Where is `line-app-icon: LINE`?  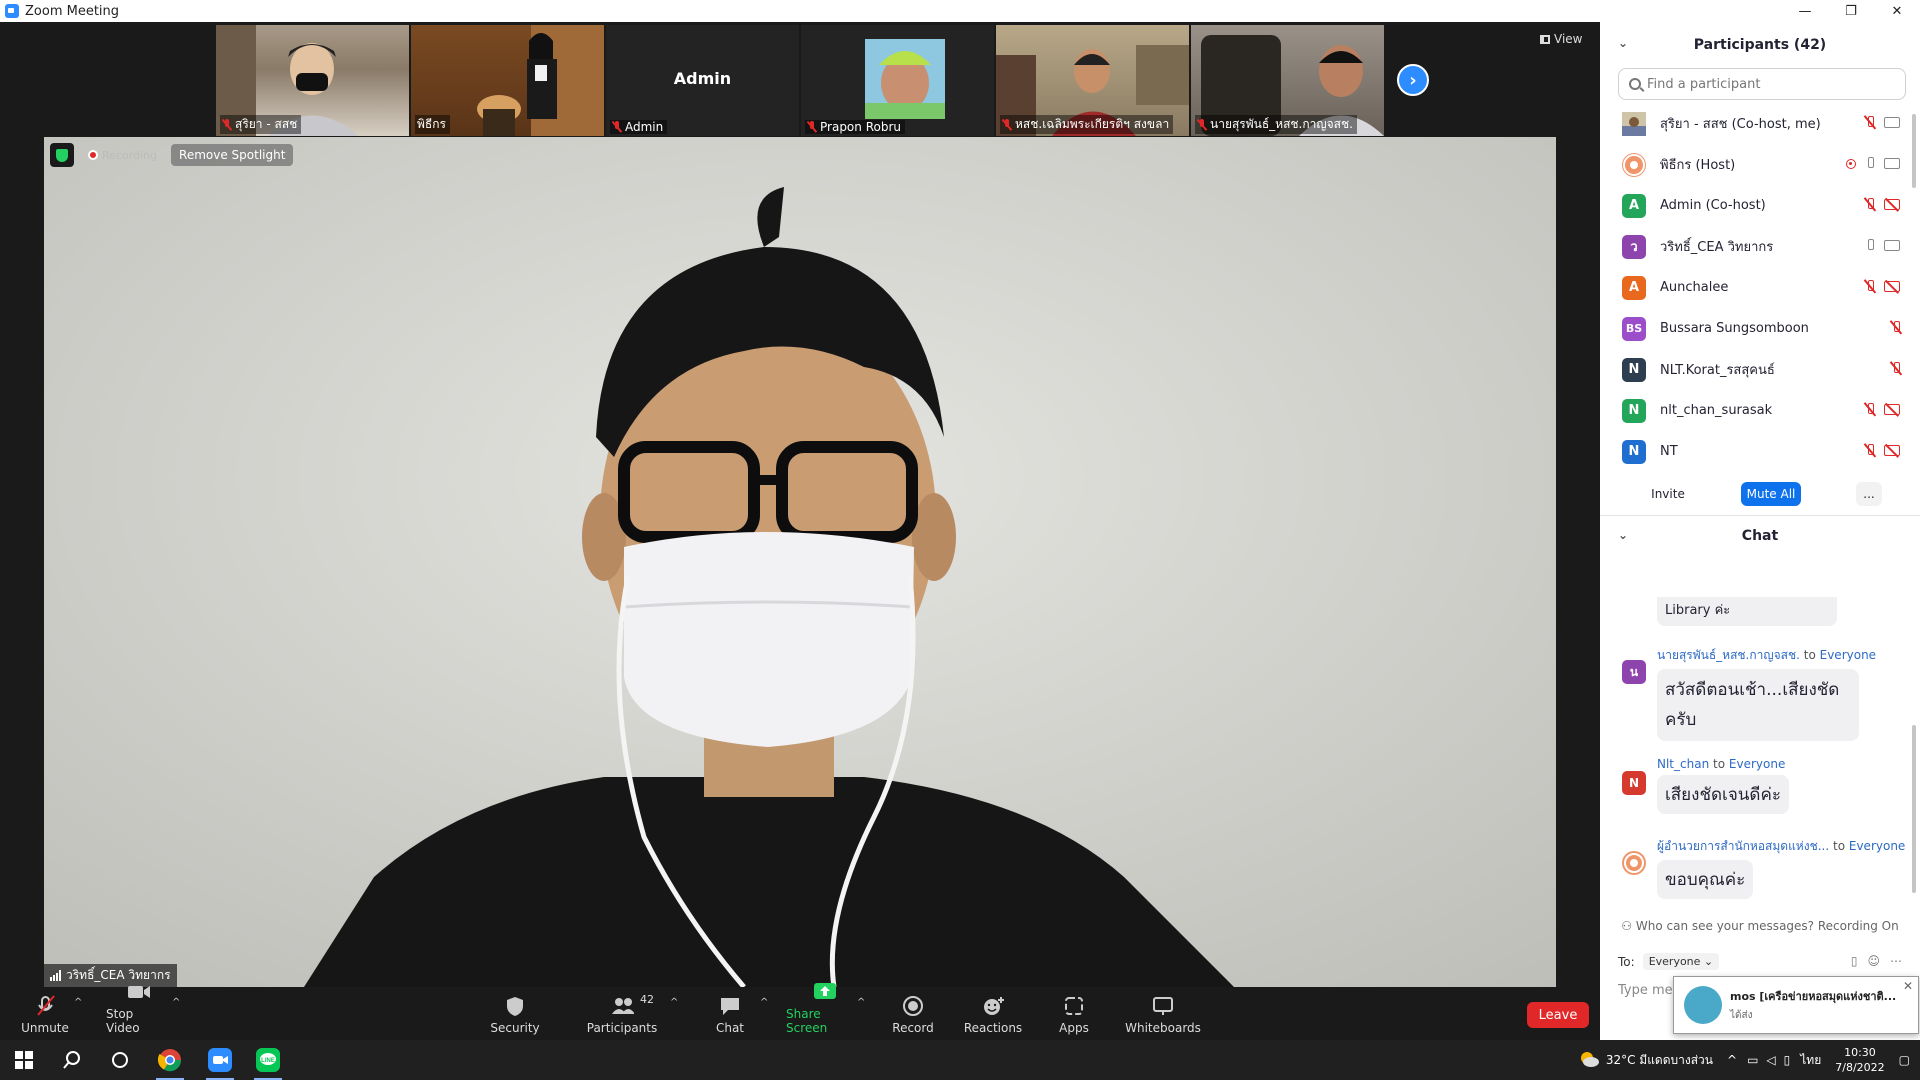 line-app-icon: LINE is located at coordinates (268, 1060).